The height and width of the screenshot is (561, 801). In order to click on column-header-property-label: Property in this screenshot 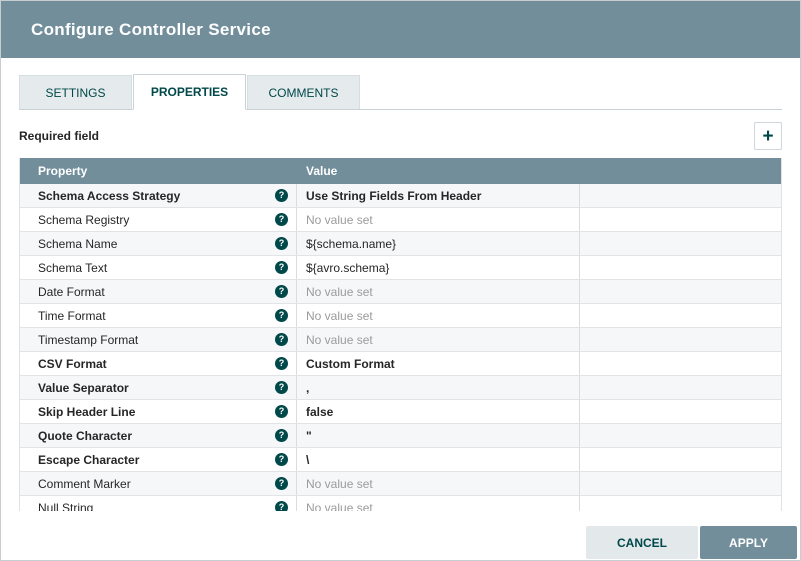, I will do `click(63, 171)`.